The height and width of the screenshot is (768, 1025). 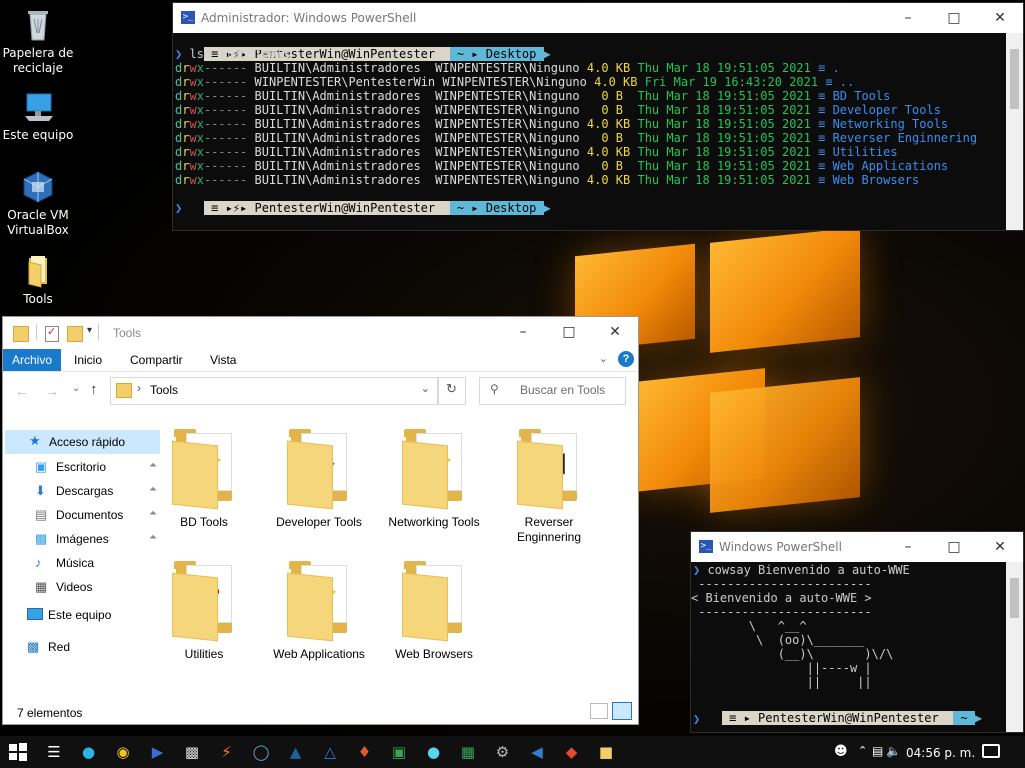 I want to click on sidebar-item-videos: ▦ Videos, so click(x=96, y=587).